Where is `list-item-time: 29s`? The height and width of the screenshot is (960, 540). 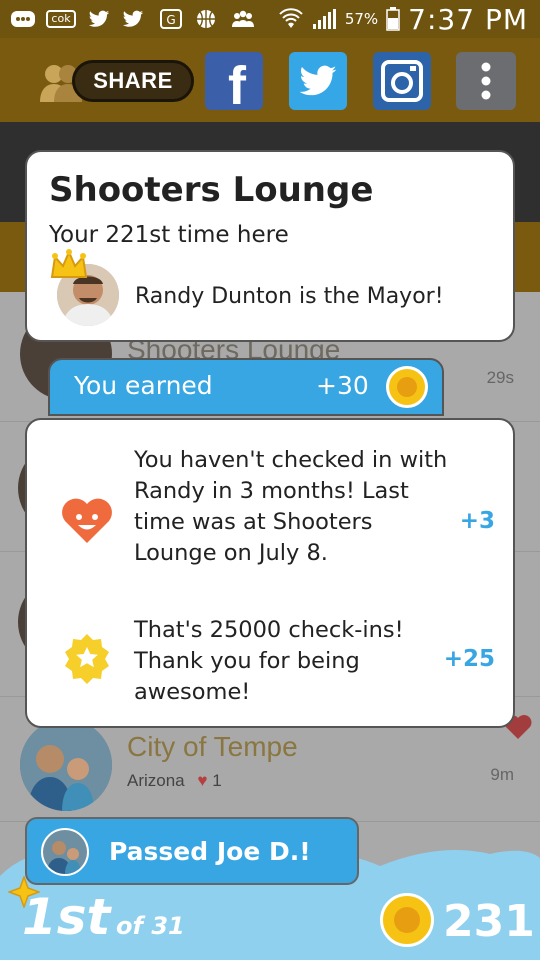
list-item-time: 29s is located at coordinates (500, 377).